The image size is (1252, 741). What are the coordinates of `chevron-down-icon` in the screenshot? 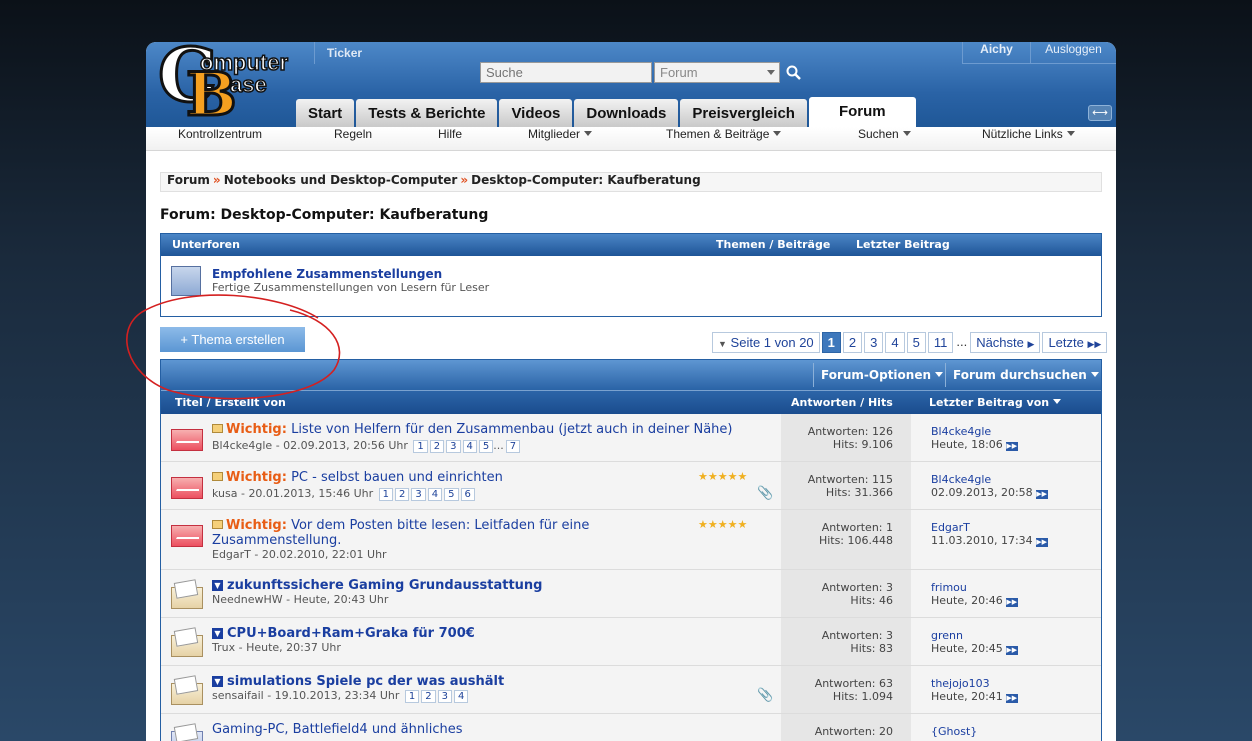 It's located at (1070, 133).